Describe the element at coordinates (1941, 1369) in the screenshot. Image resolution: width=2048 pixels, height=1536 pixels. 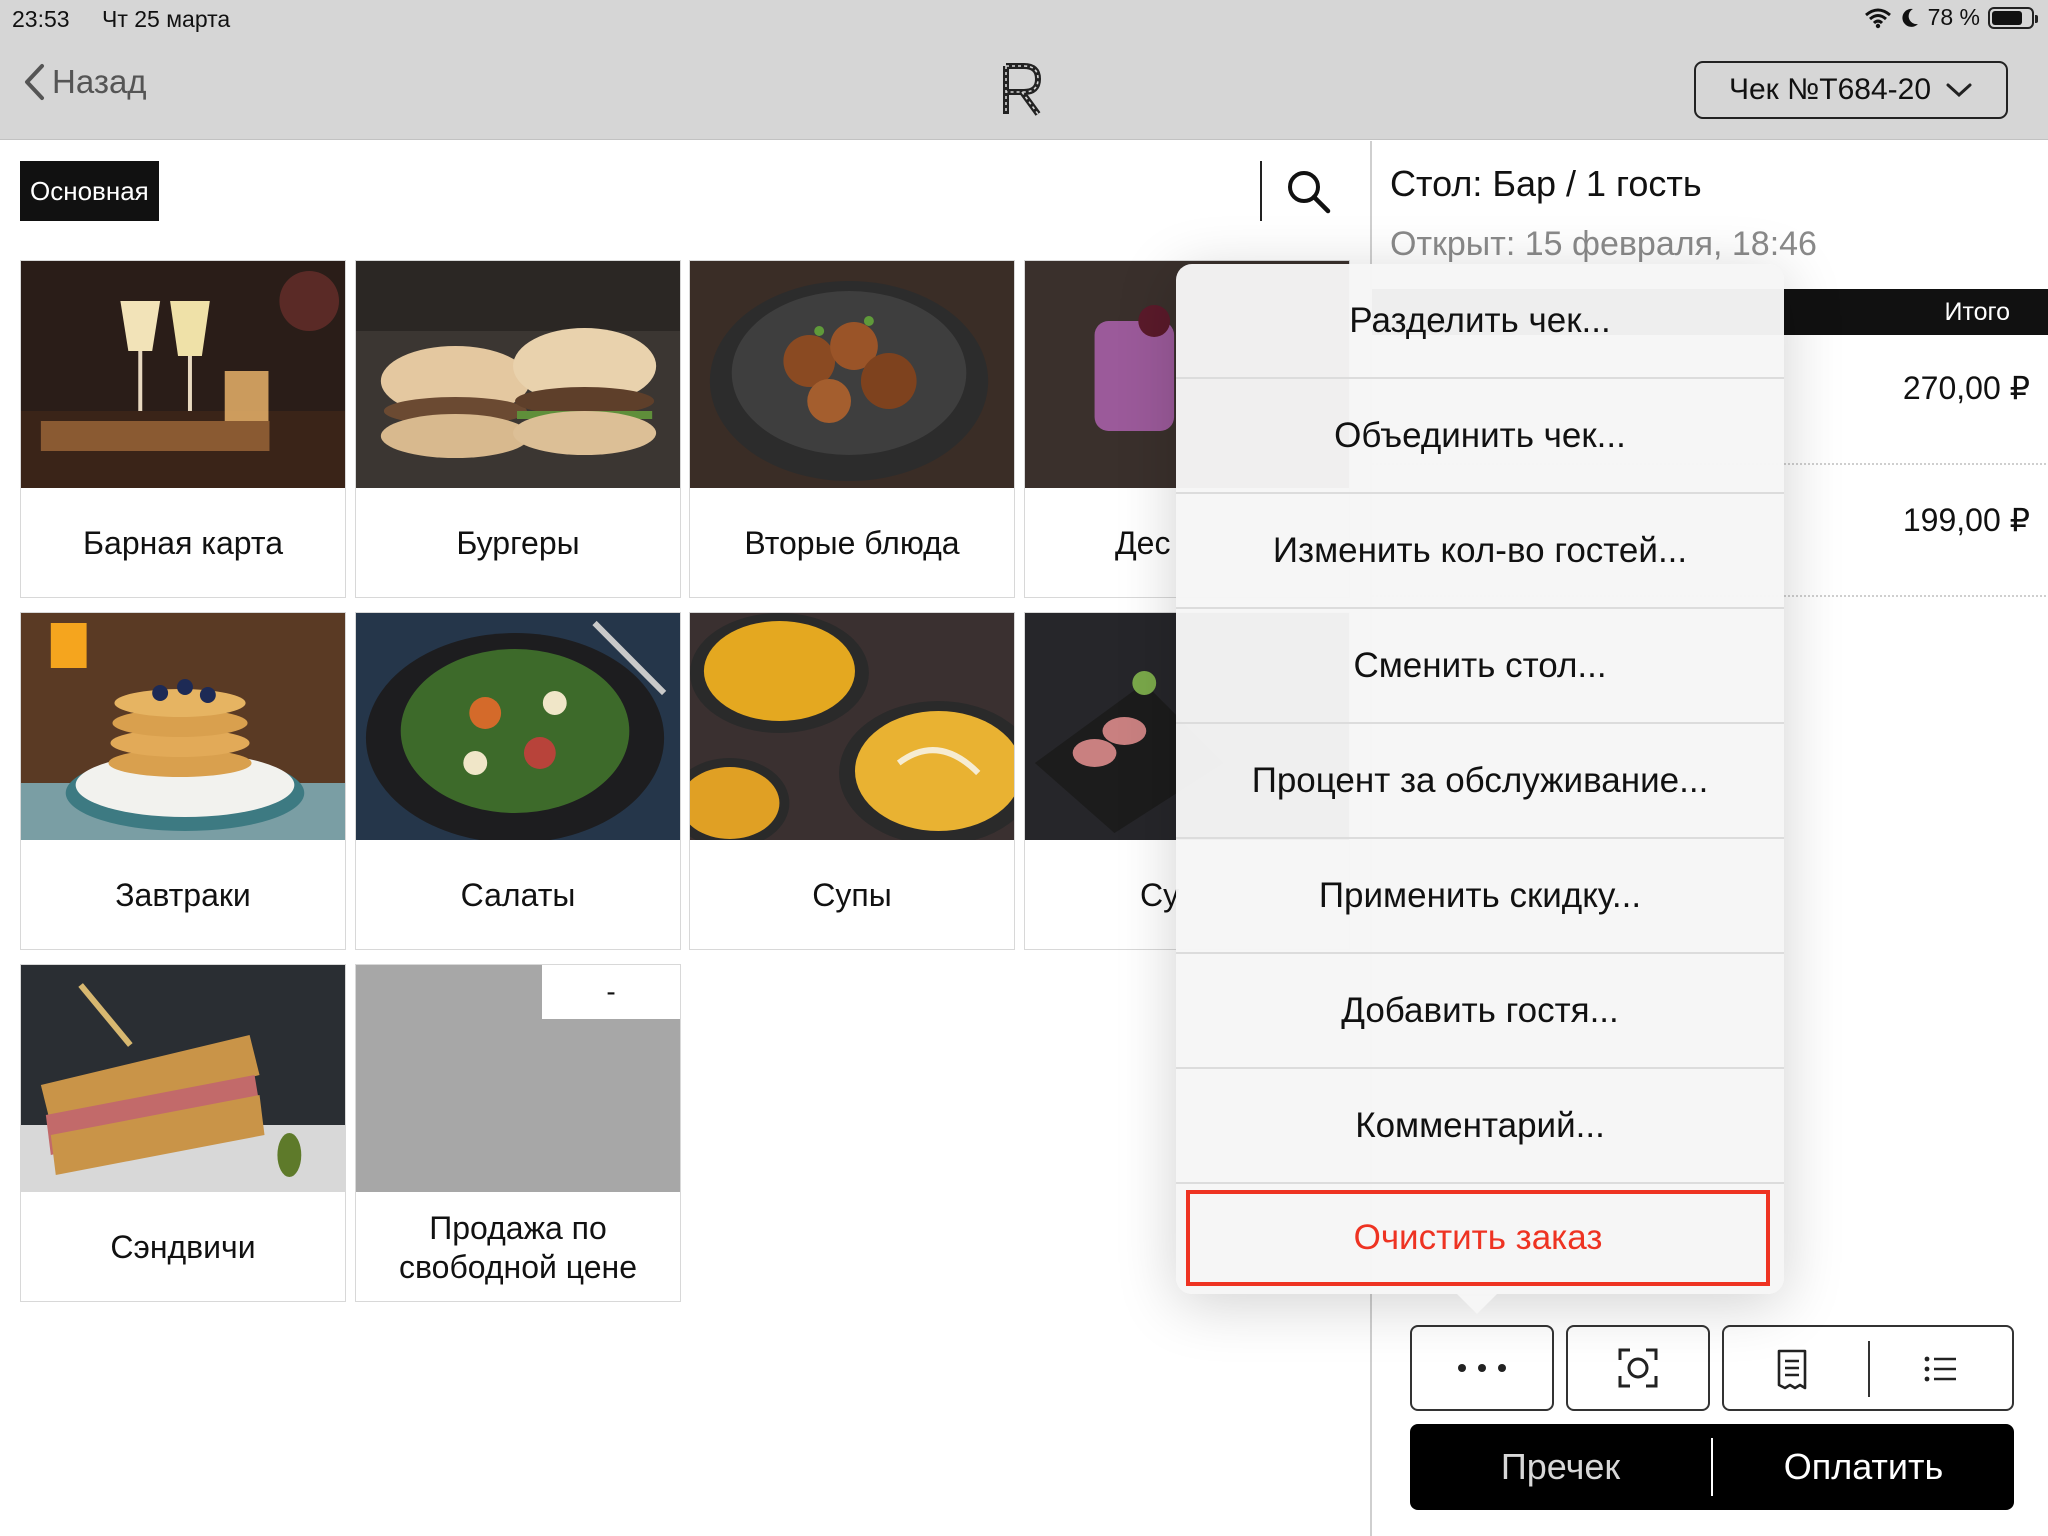
I see `list-icon` at that location.